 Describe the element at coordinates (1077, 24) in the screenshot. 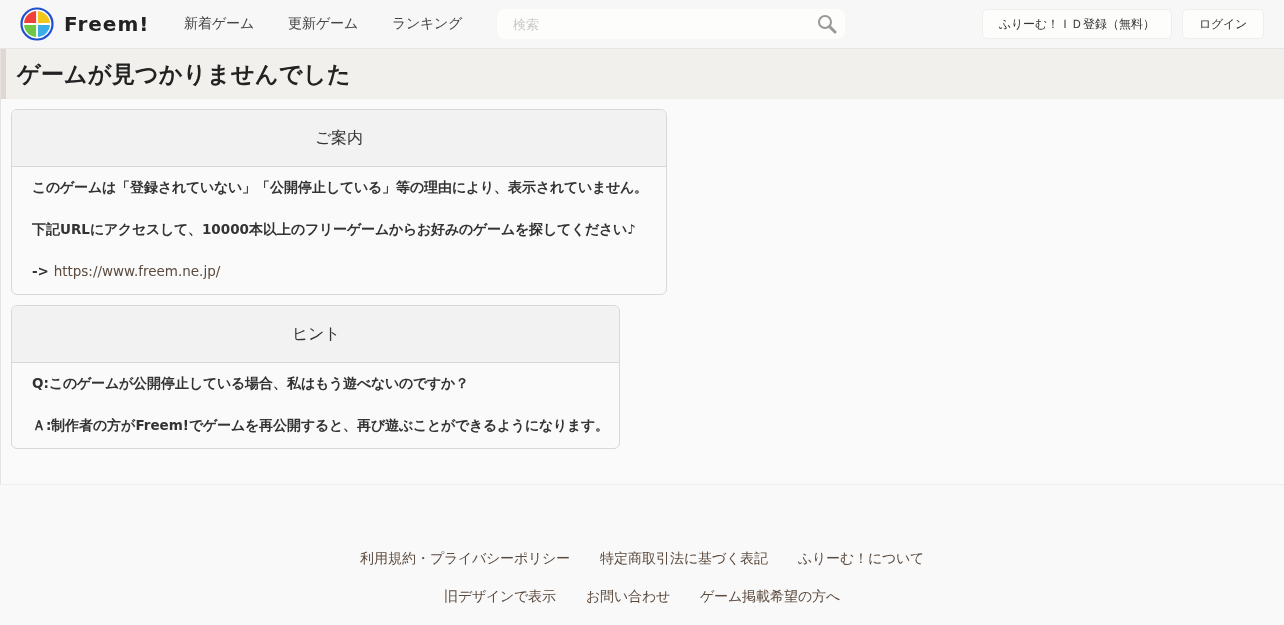

I see `register-button: ふりーむ！ＩＤ登録（無料）` at that location.